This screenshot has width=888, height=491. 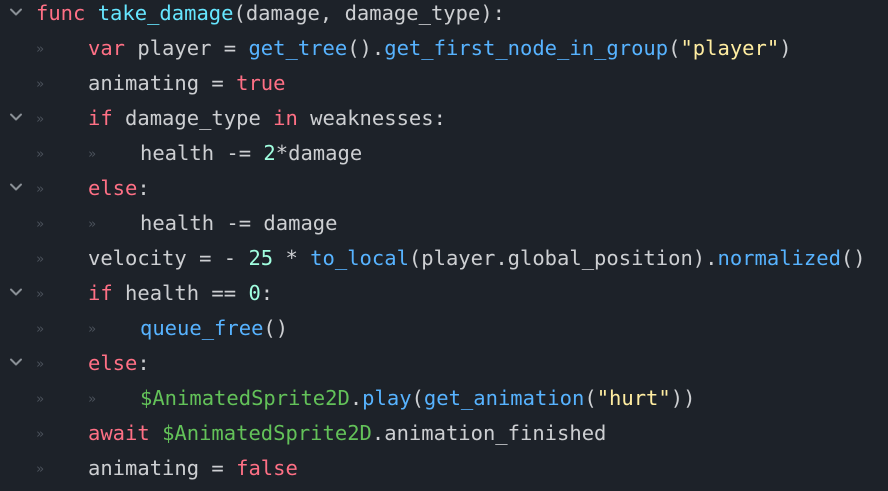 I want to click on code-text: health -= damage, so click(x=238, y=224).